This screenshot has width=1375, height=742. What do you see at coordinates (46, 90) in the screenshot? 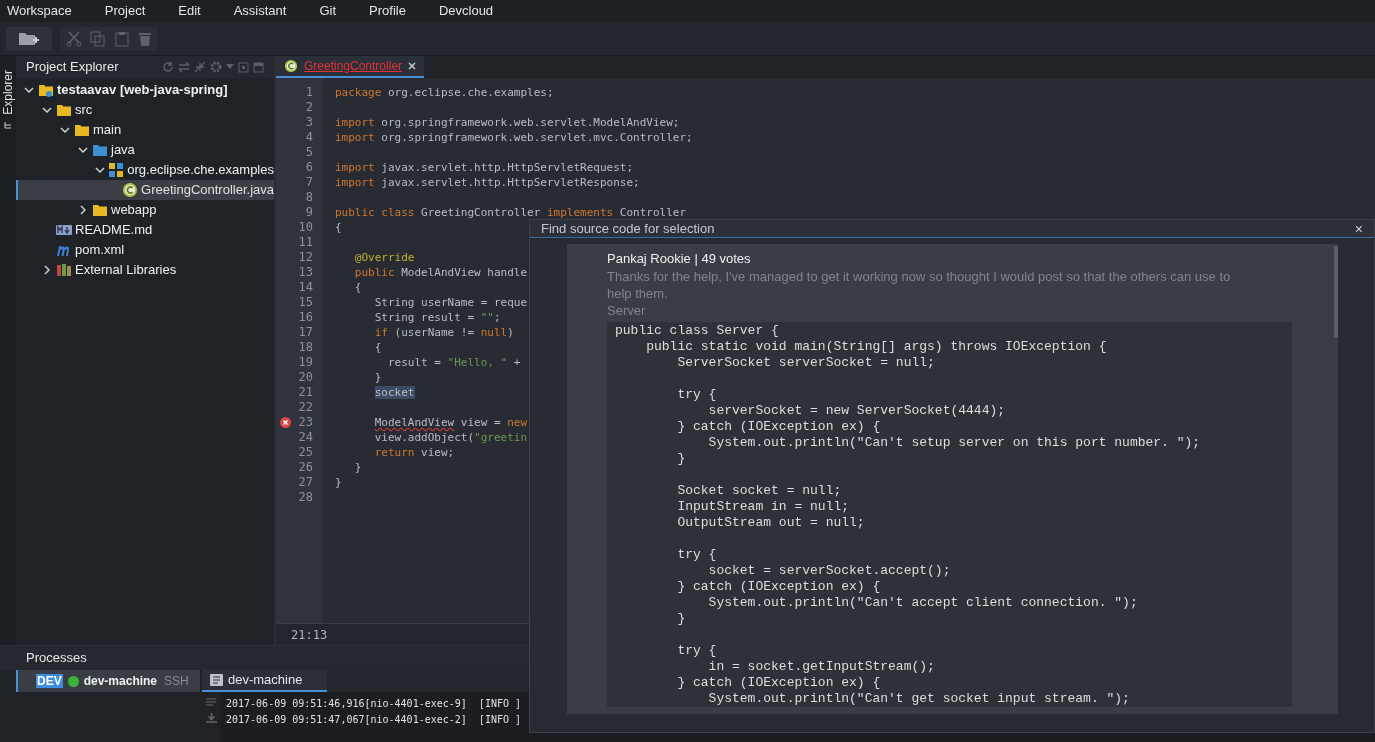
I see `project-folder-icon` at bounding box center [46, 90].